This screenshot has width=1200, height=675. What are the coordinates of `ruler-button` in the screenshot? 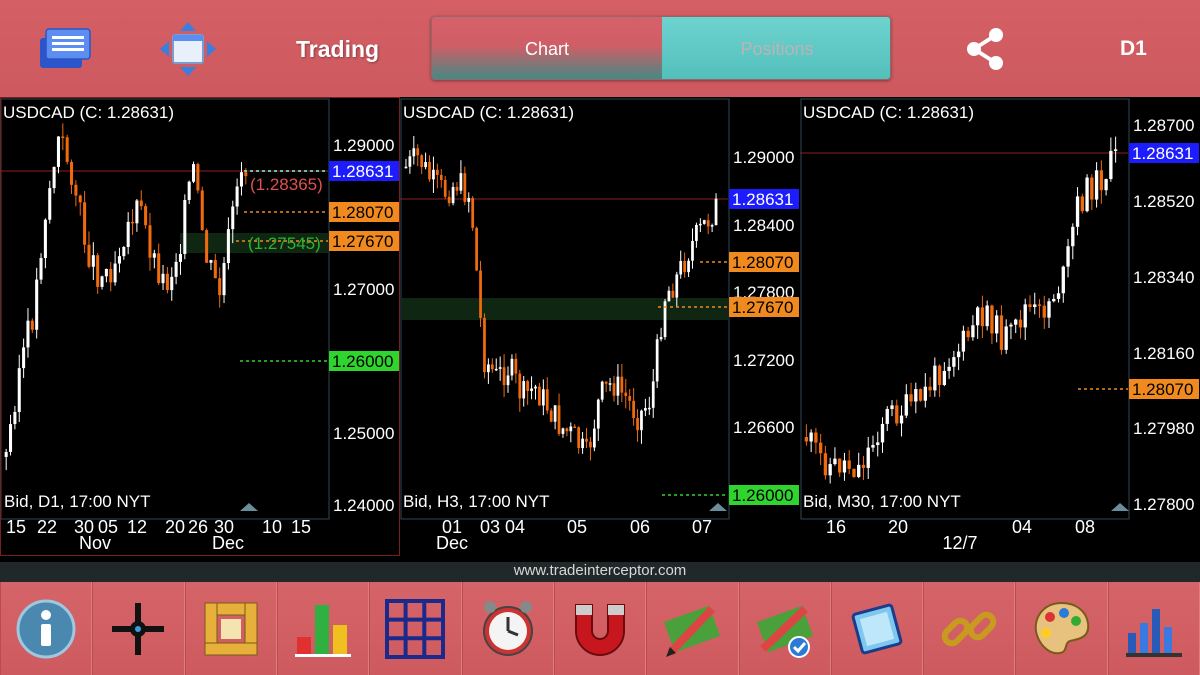 It's located at (230, 628).